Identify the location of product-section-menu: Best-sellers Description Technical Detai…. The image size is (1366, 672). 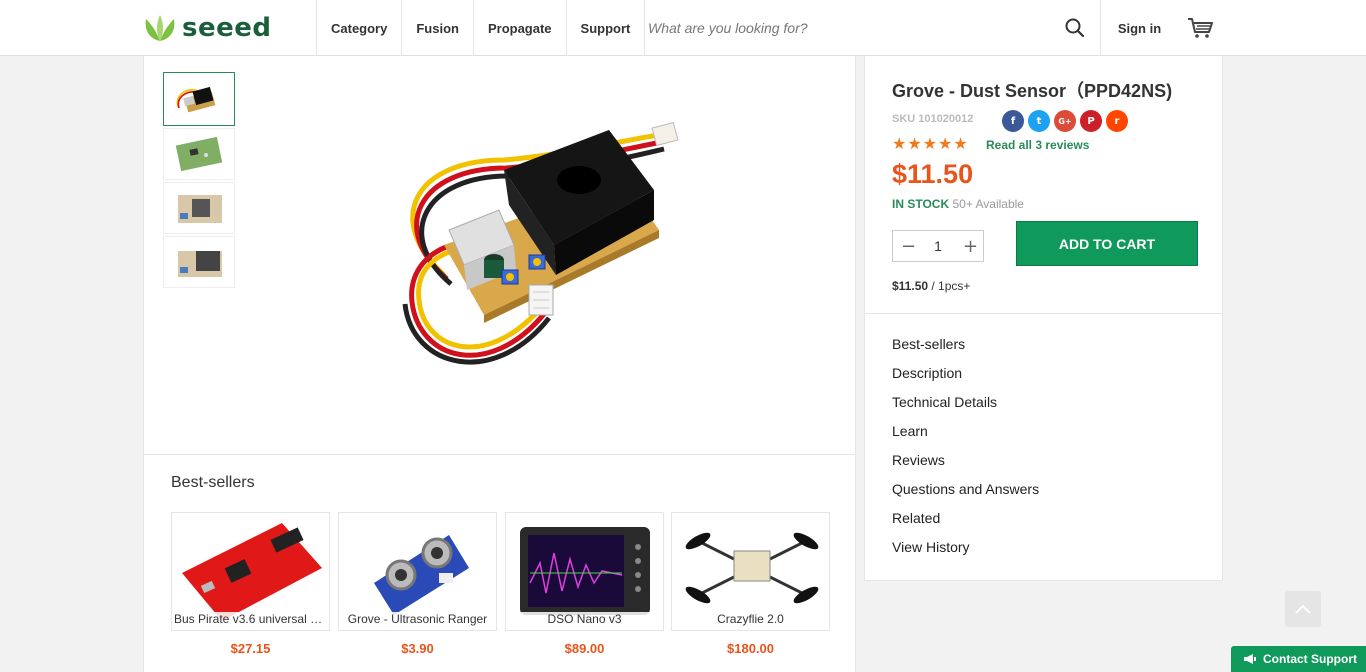
(1043, 447).